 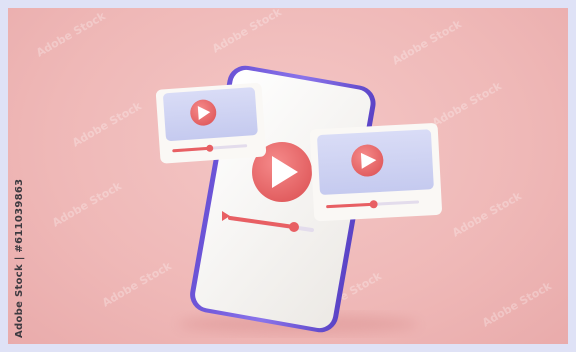 What do you see at coordinates (211, 123) in the screenshot?
I see `left-video-card` at bounding box center [211, 123].